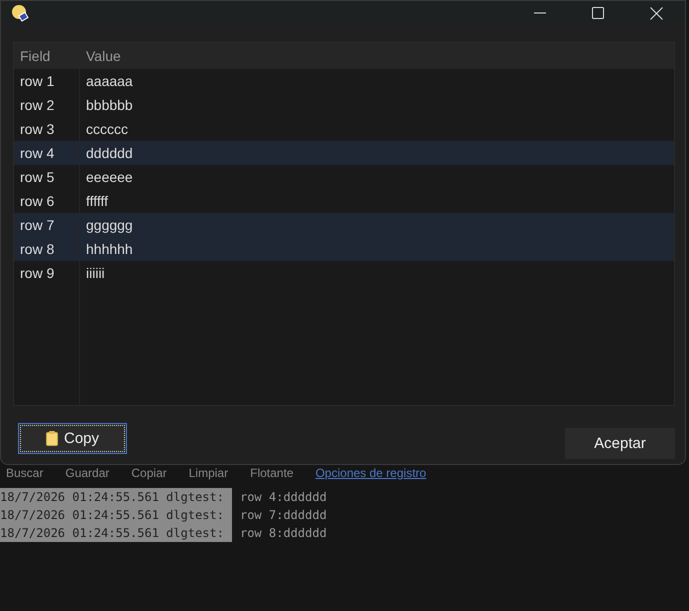 The height and width of the screenshot is (611, 689). What do you see at coordinates (109, 225) in the screenshot?
I see `value-cell-text: gggggg` at bounding box center [109, 225].